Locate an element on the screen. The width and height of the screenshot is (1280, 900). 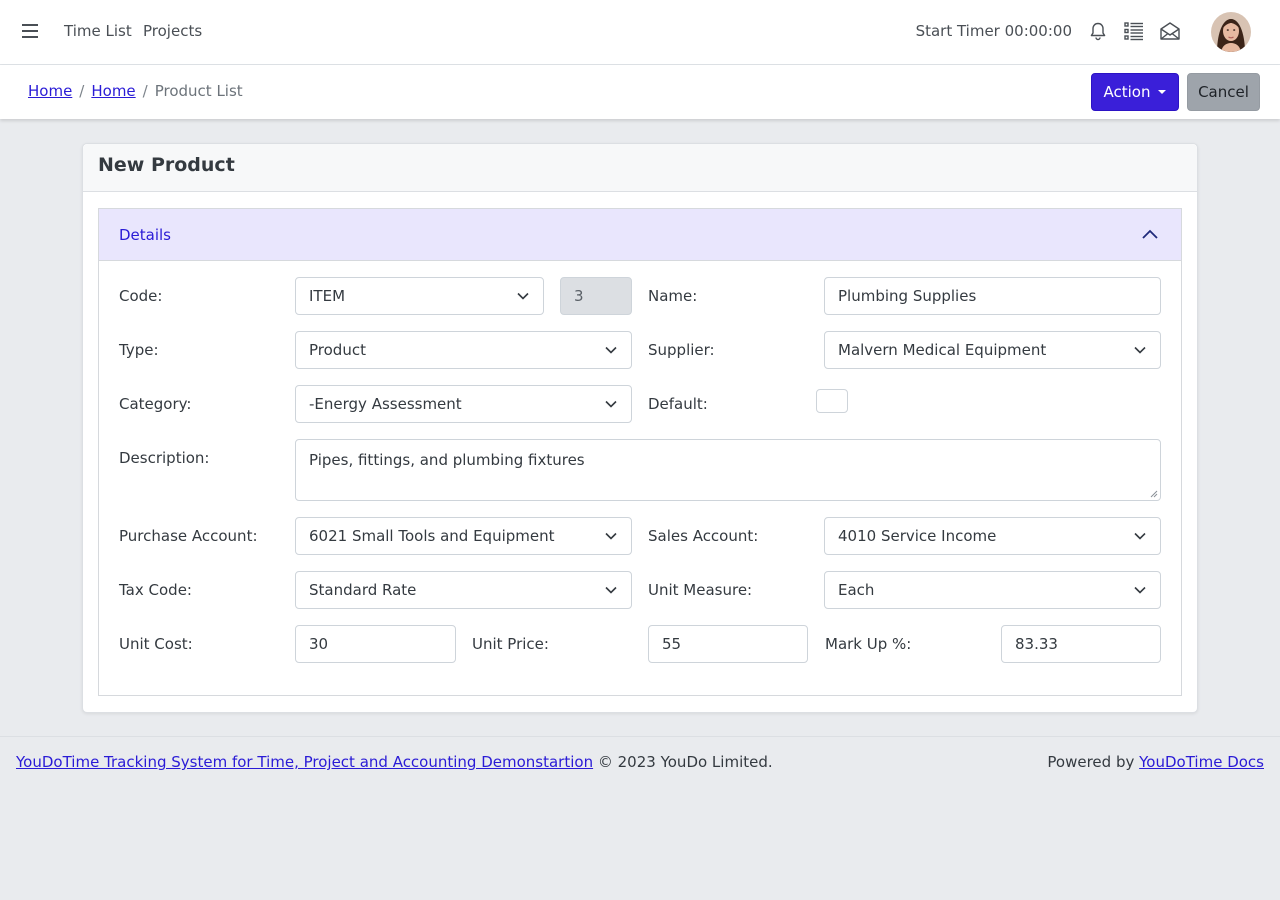
page-title: New Product is located at coordinates (166, 165).